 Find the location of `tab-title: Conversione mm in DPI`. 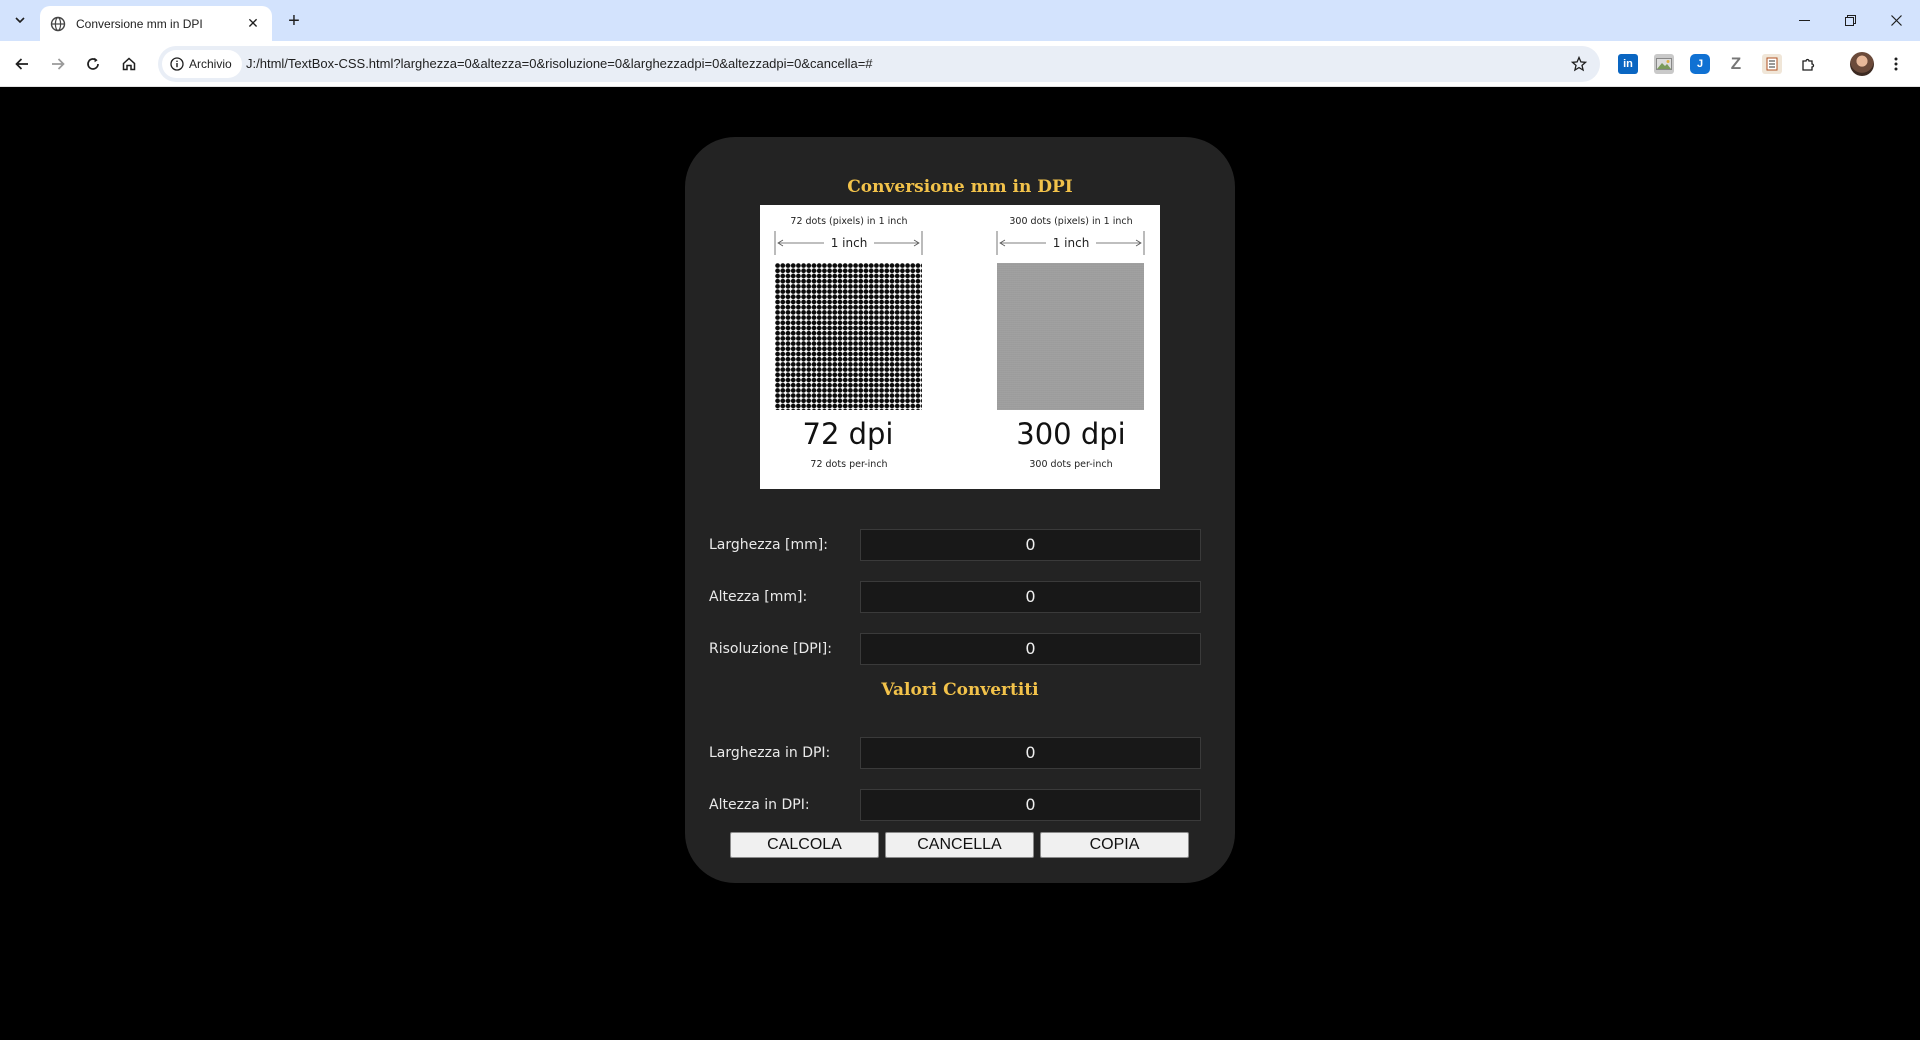

tab-title: Conversione mm in DPI is located at coordinates (139, 23).